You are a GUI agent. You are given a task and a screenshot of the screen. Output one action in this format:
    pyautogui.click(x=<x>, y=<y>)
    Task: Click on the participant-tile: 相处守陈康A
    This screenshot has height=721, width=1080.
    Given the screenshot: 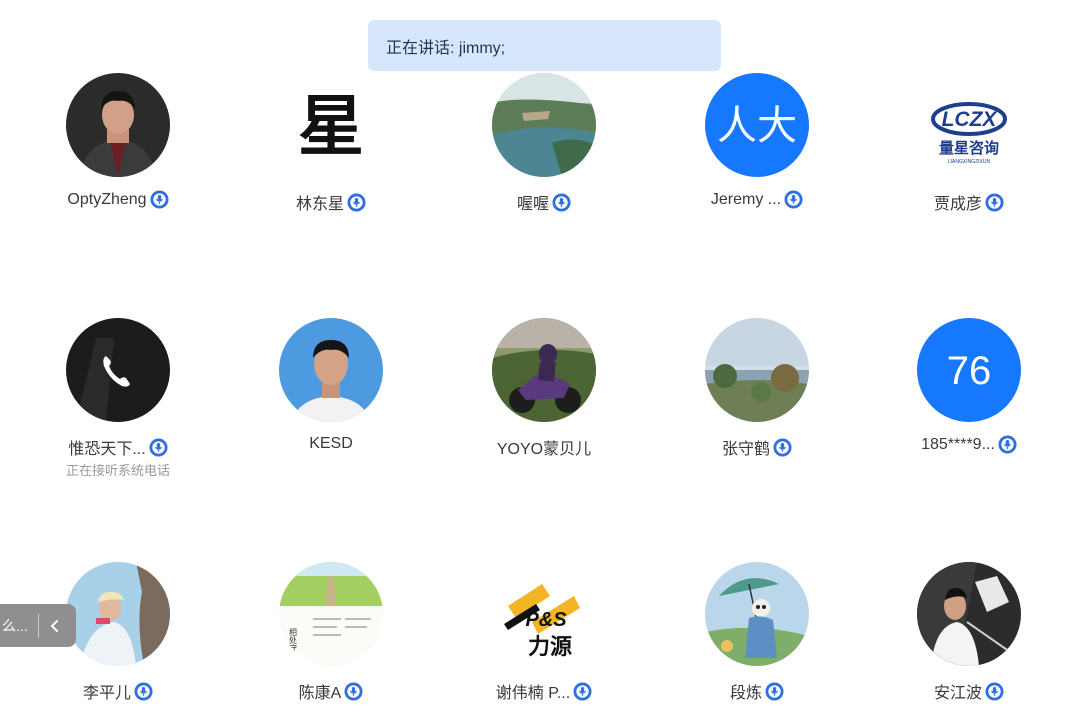 What is the action you would take?
    pyautogui.click(x=329, y=637)
    